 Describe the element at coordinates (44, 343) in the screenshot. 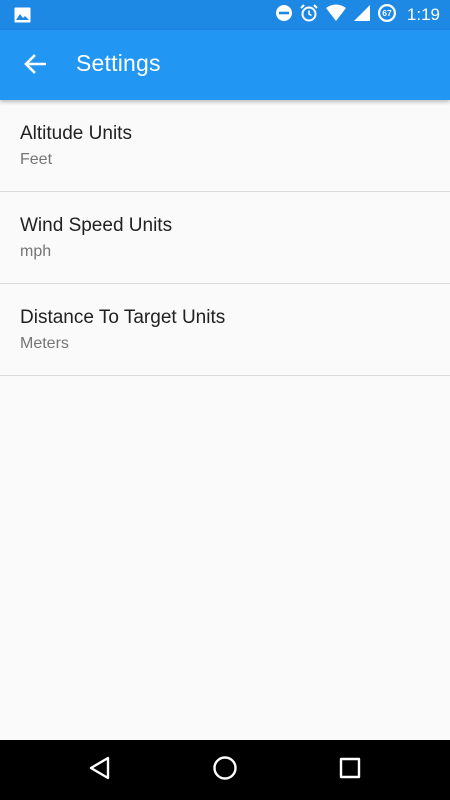

I see `preference-summary: Meters` at that location.